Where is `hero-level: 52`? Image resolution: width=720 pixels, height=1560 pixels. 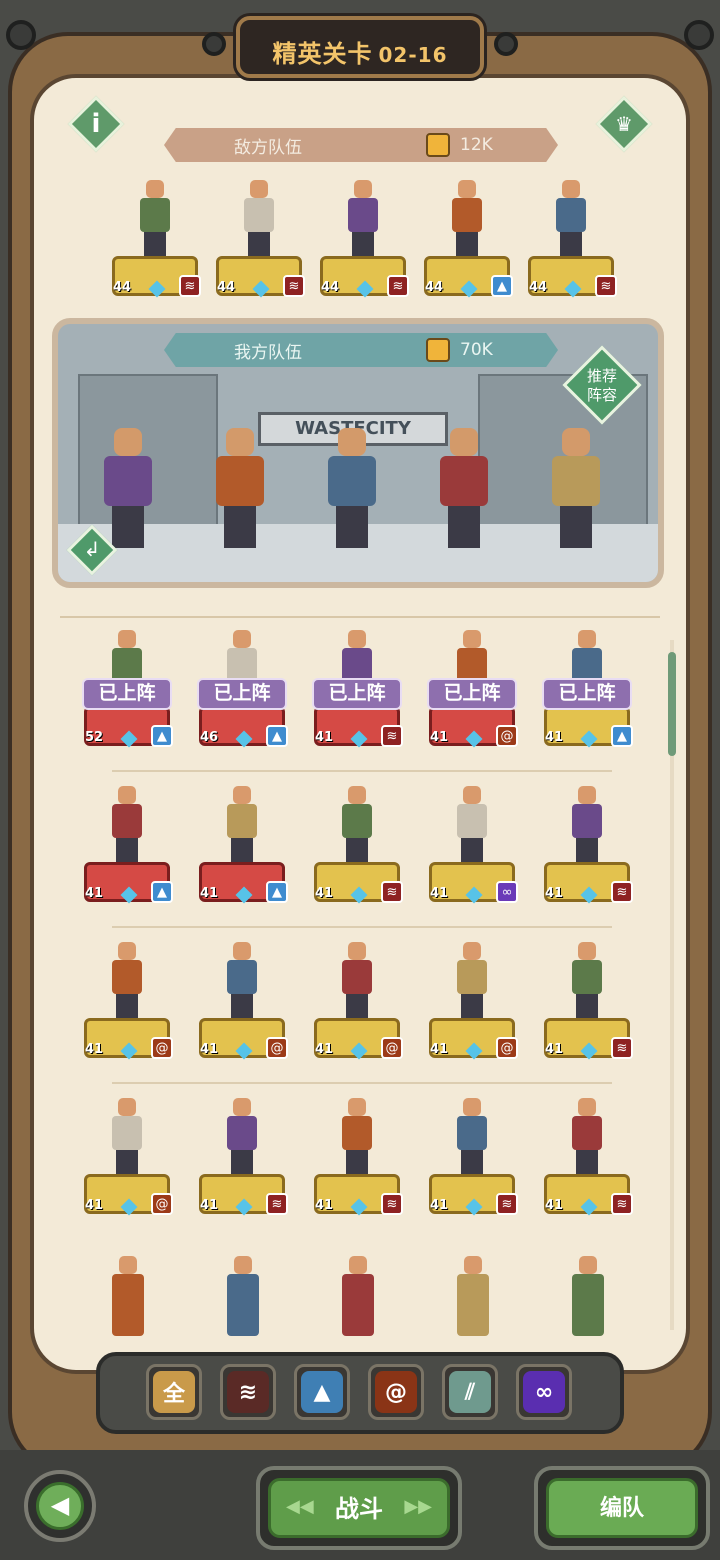
hero-level: 52 is located at coordinates (94, 737).